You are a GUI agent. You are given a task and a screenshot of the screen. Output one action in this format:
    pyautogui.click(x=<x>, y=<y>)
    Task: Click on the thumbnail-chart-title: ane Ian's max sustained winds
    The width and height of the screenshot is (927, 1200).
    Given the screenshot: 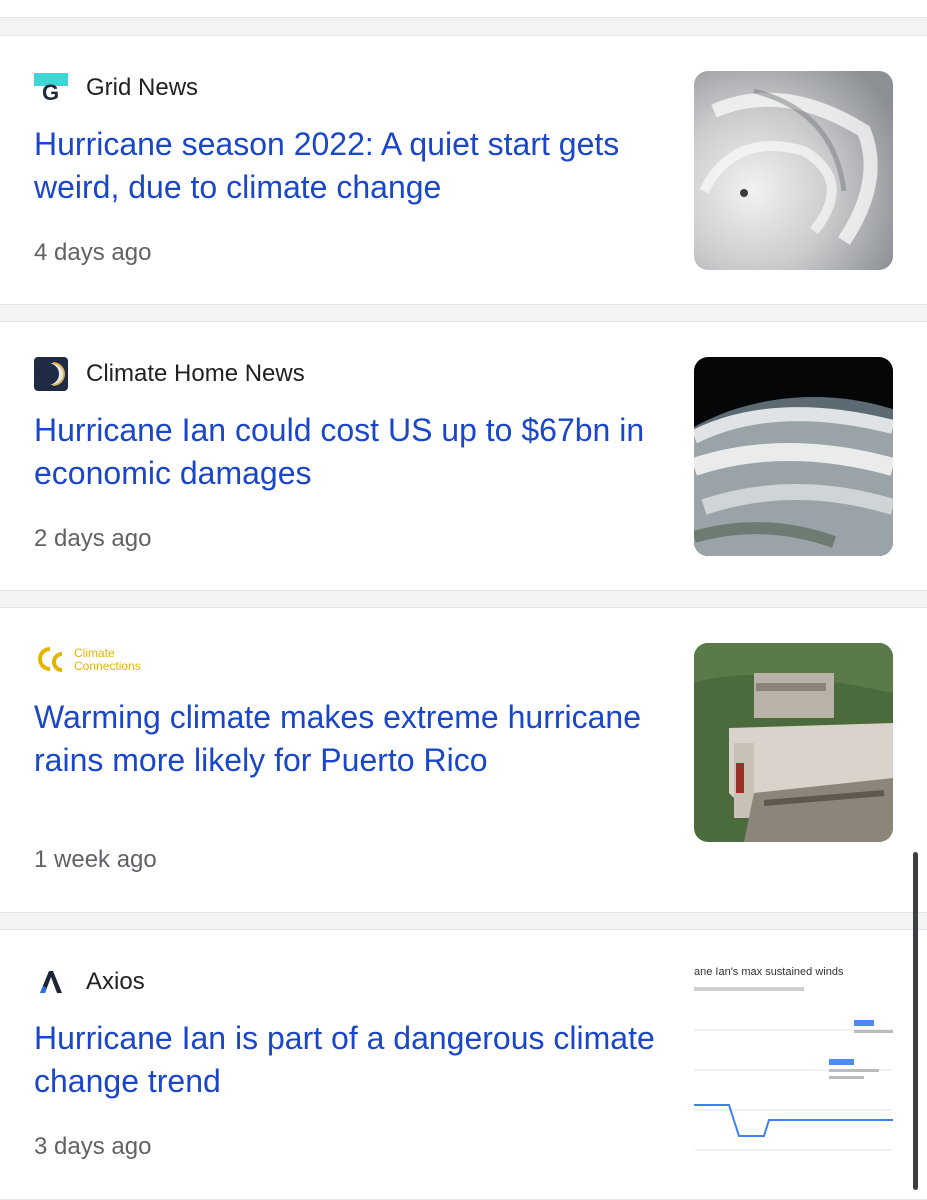 What is the action you would take?
    pyautogui.click(x=769, y=972)
    